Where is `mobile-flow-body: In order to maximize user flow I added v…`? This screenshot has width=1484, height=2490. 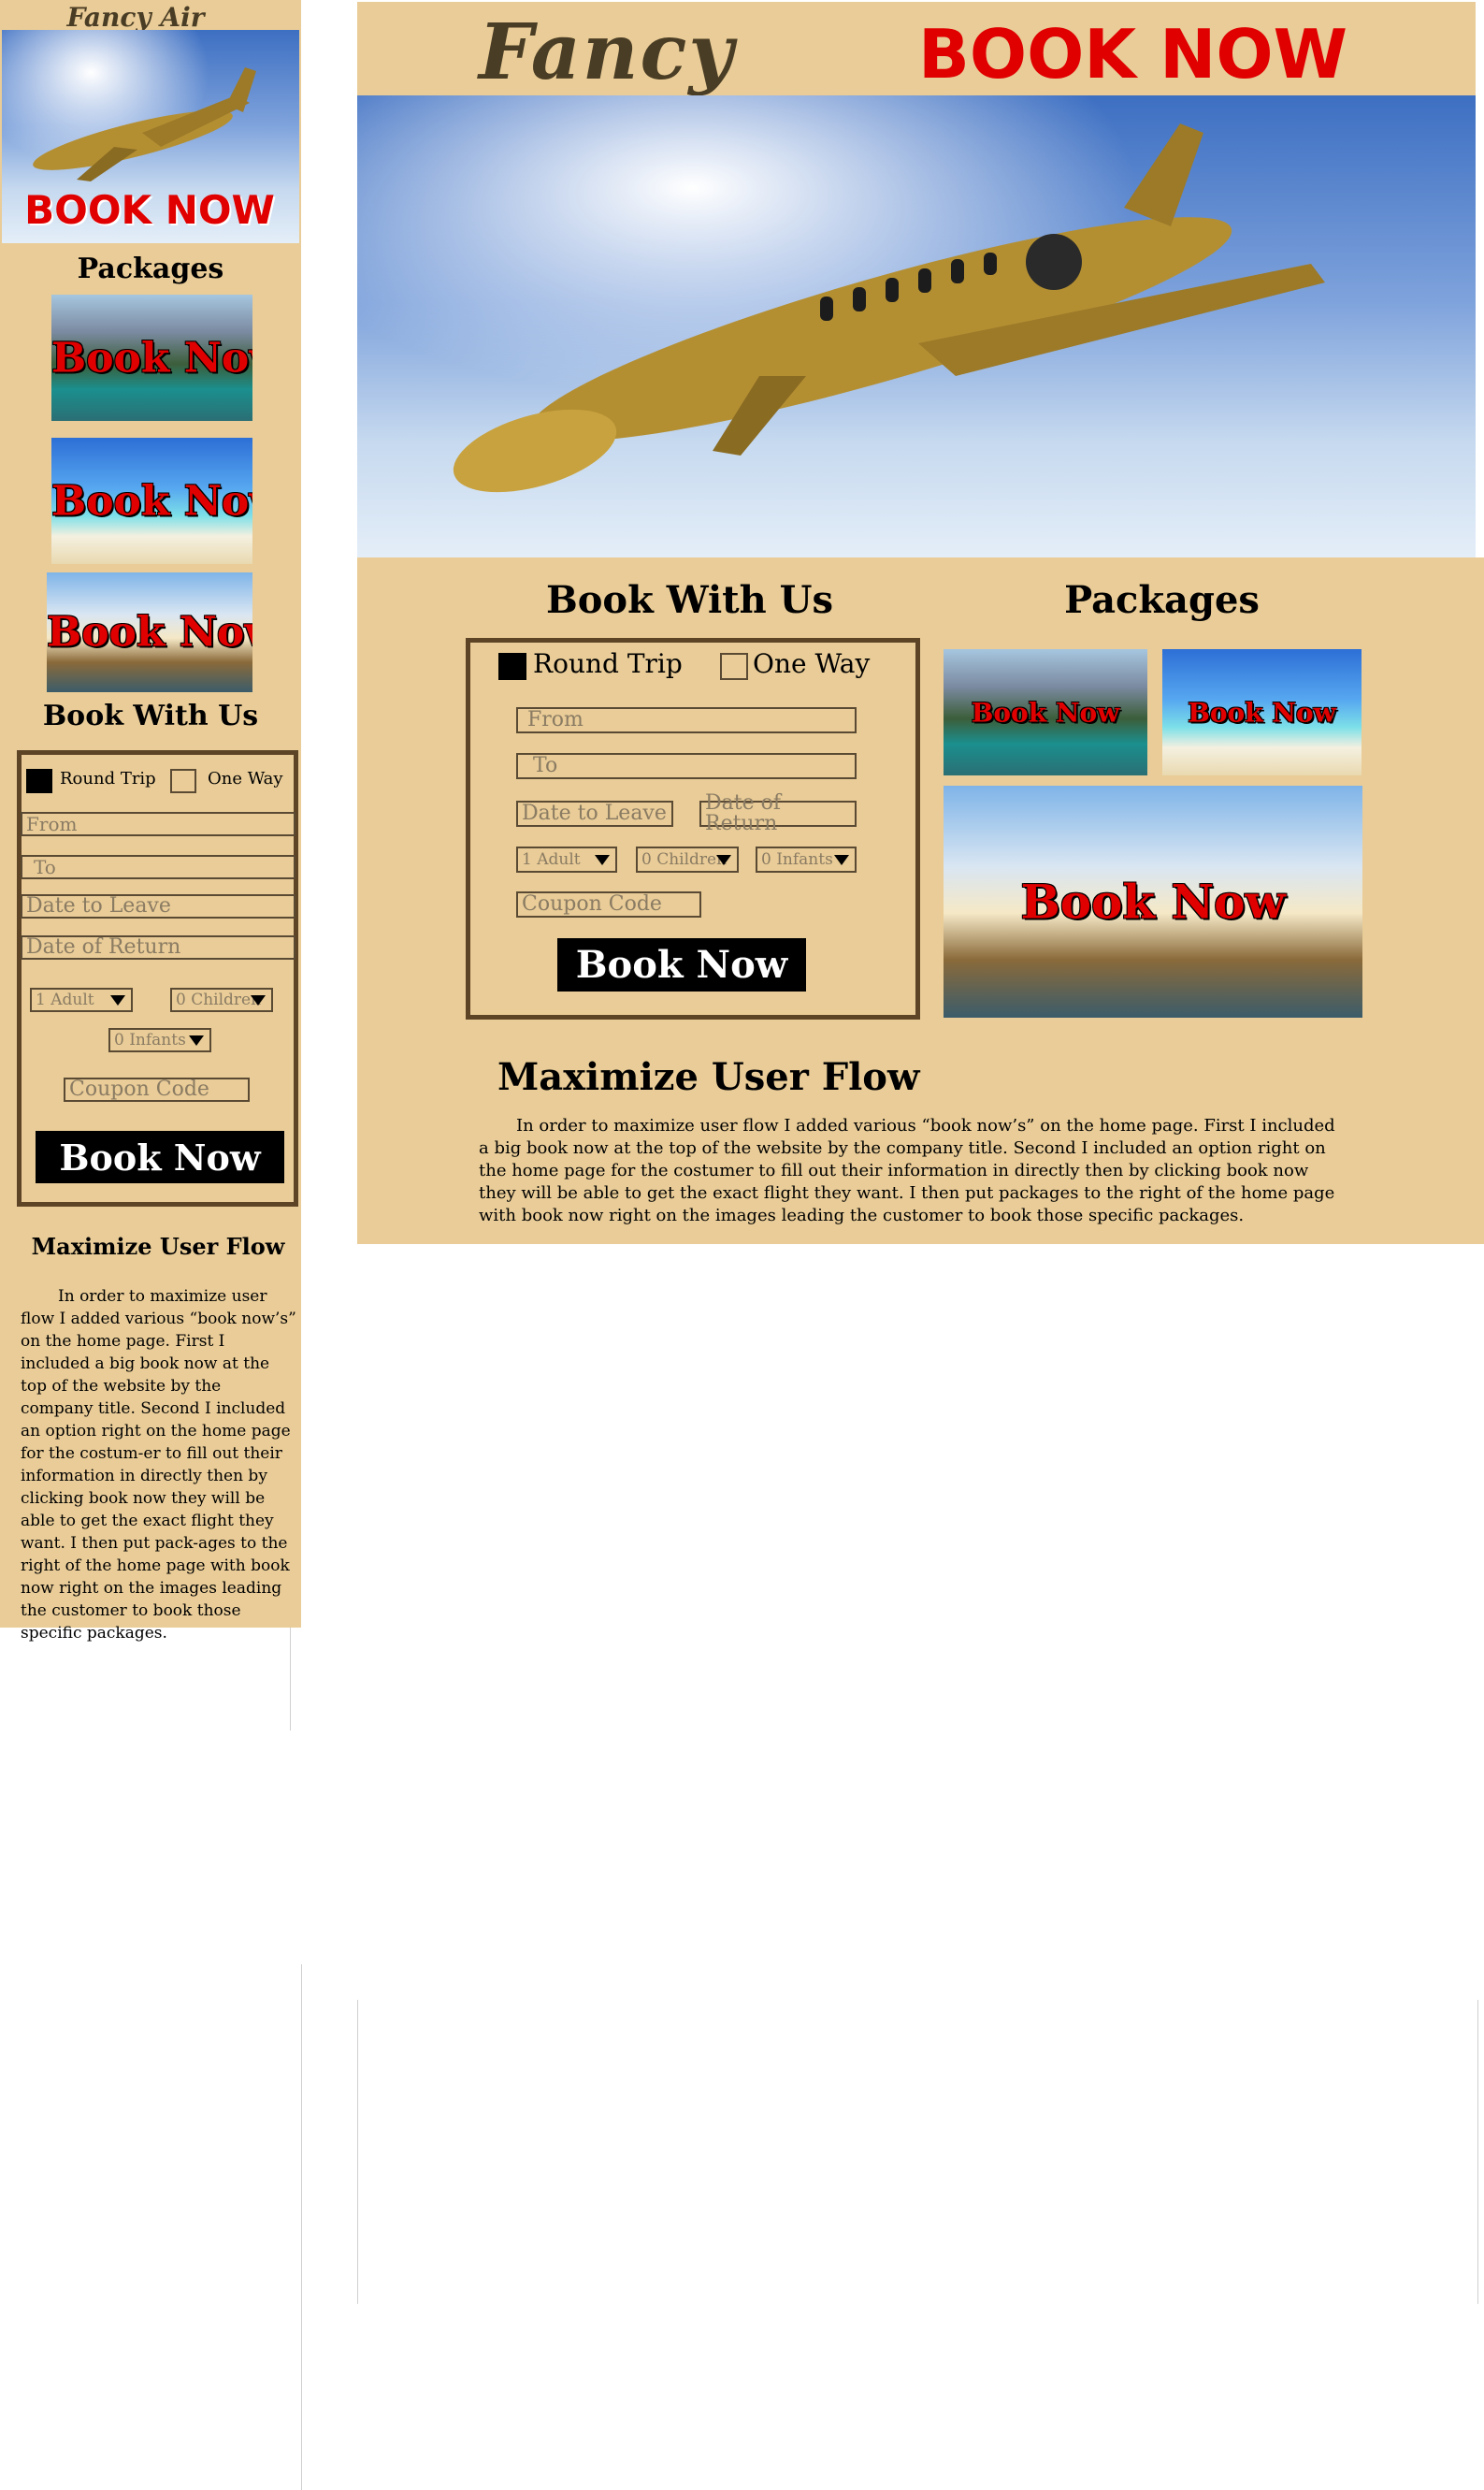
mobile-flow-body: In order to maximize user flow I added v… is located at coordinates (158, 1465).